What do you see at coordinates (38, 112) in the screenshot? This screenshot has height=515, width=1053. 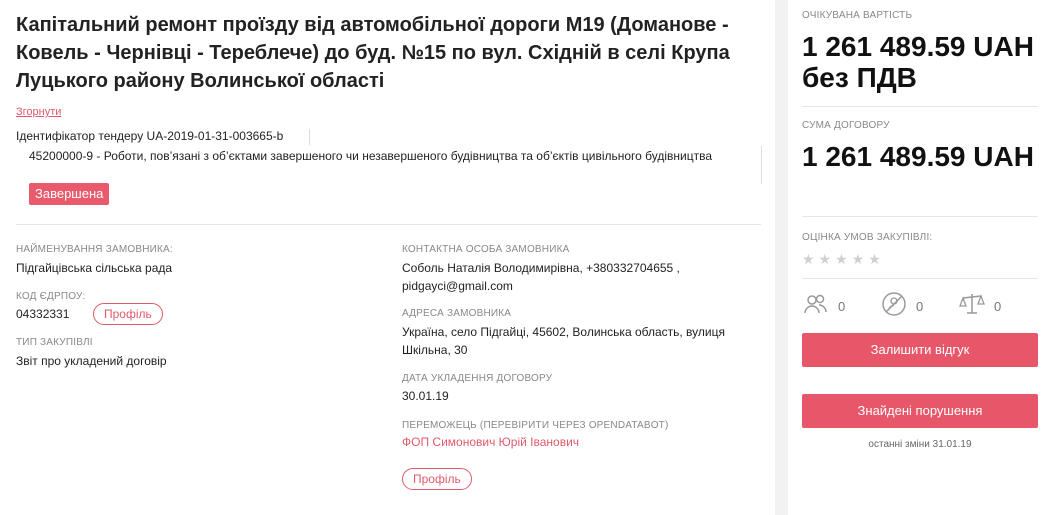 I see `collapse-link: Згорнути` at bounding box center [38, 112].